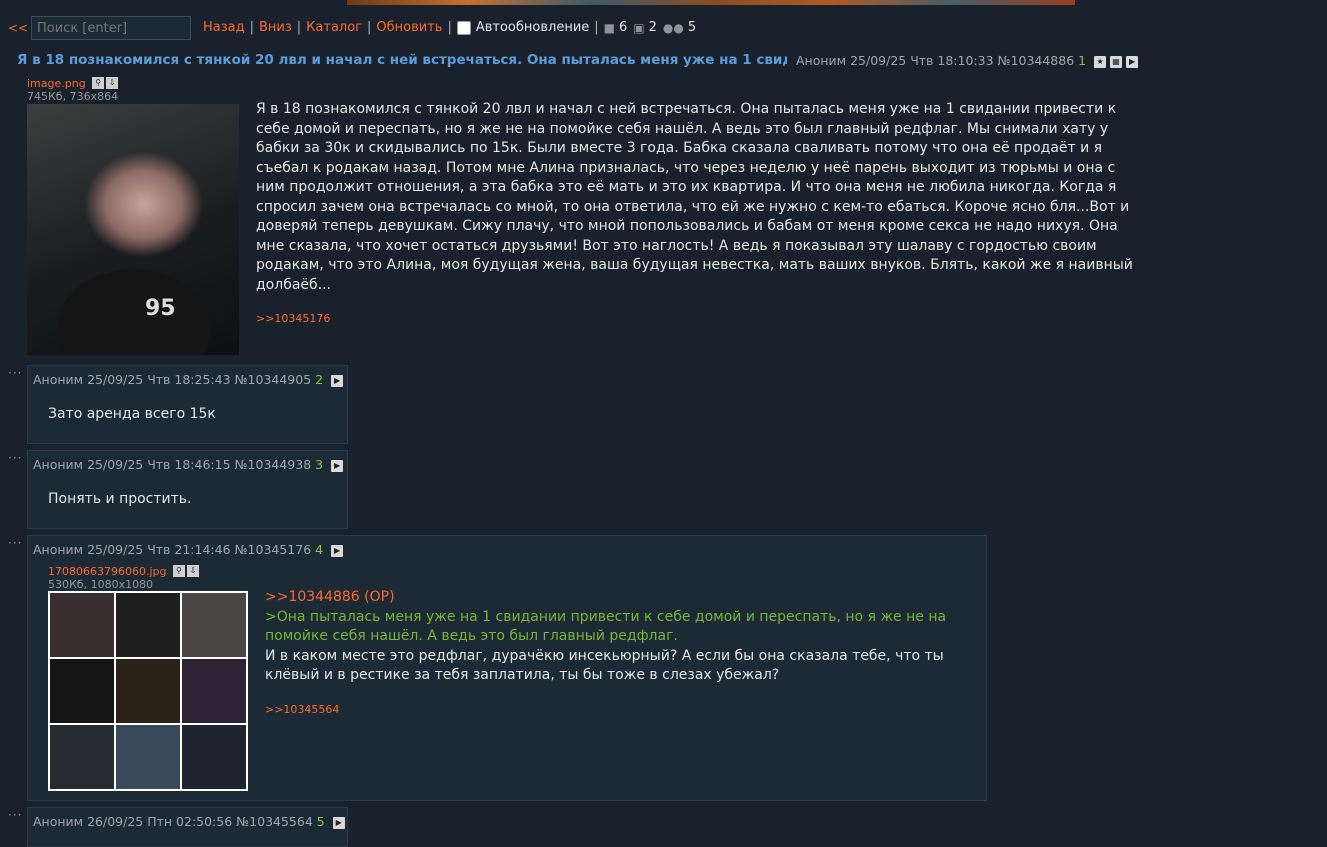  I want to click on star-icon: ★, so click(1100, 61).